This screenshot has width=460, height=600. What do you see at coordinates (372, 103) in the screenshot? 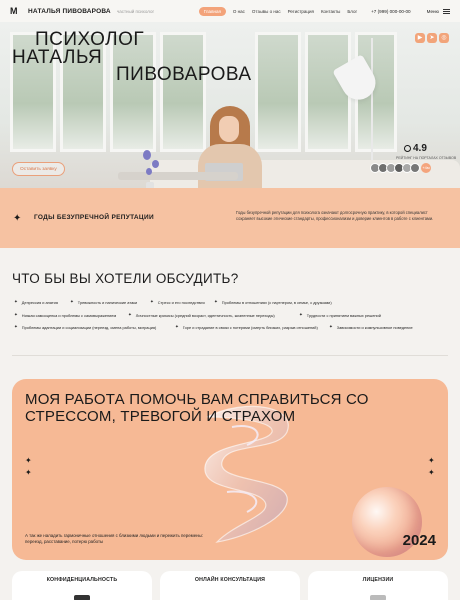
I see `floor-lamp` at bounding box center [372, 103].